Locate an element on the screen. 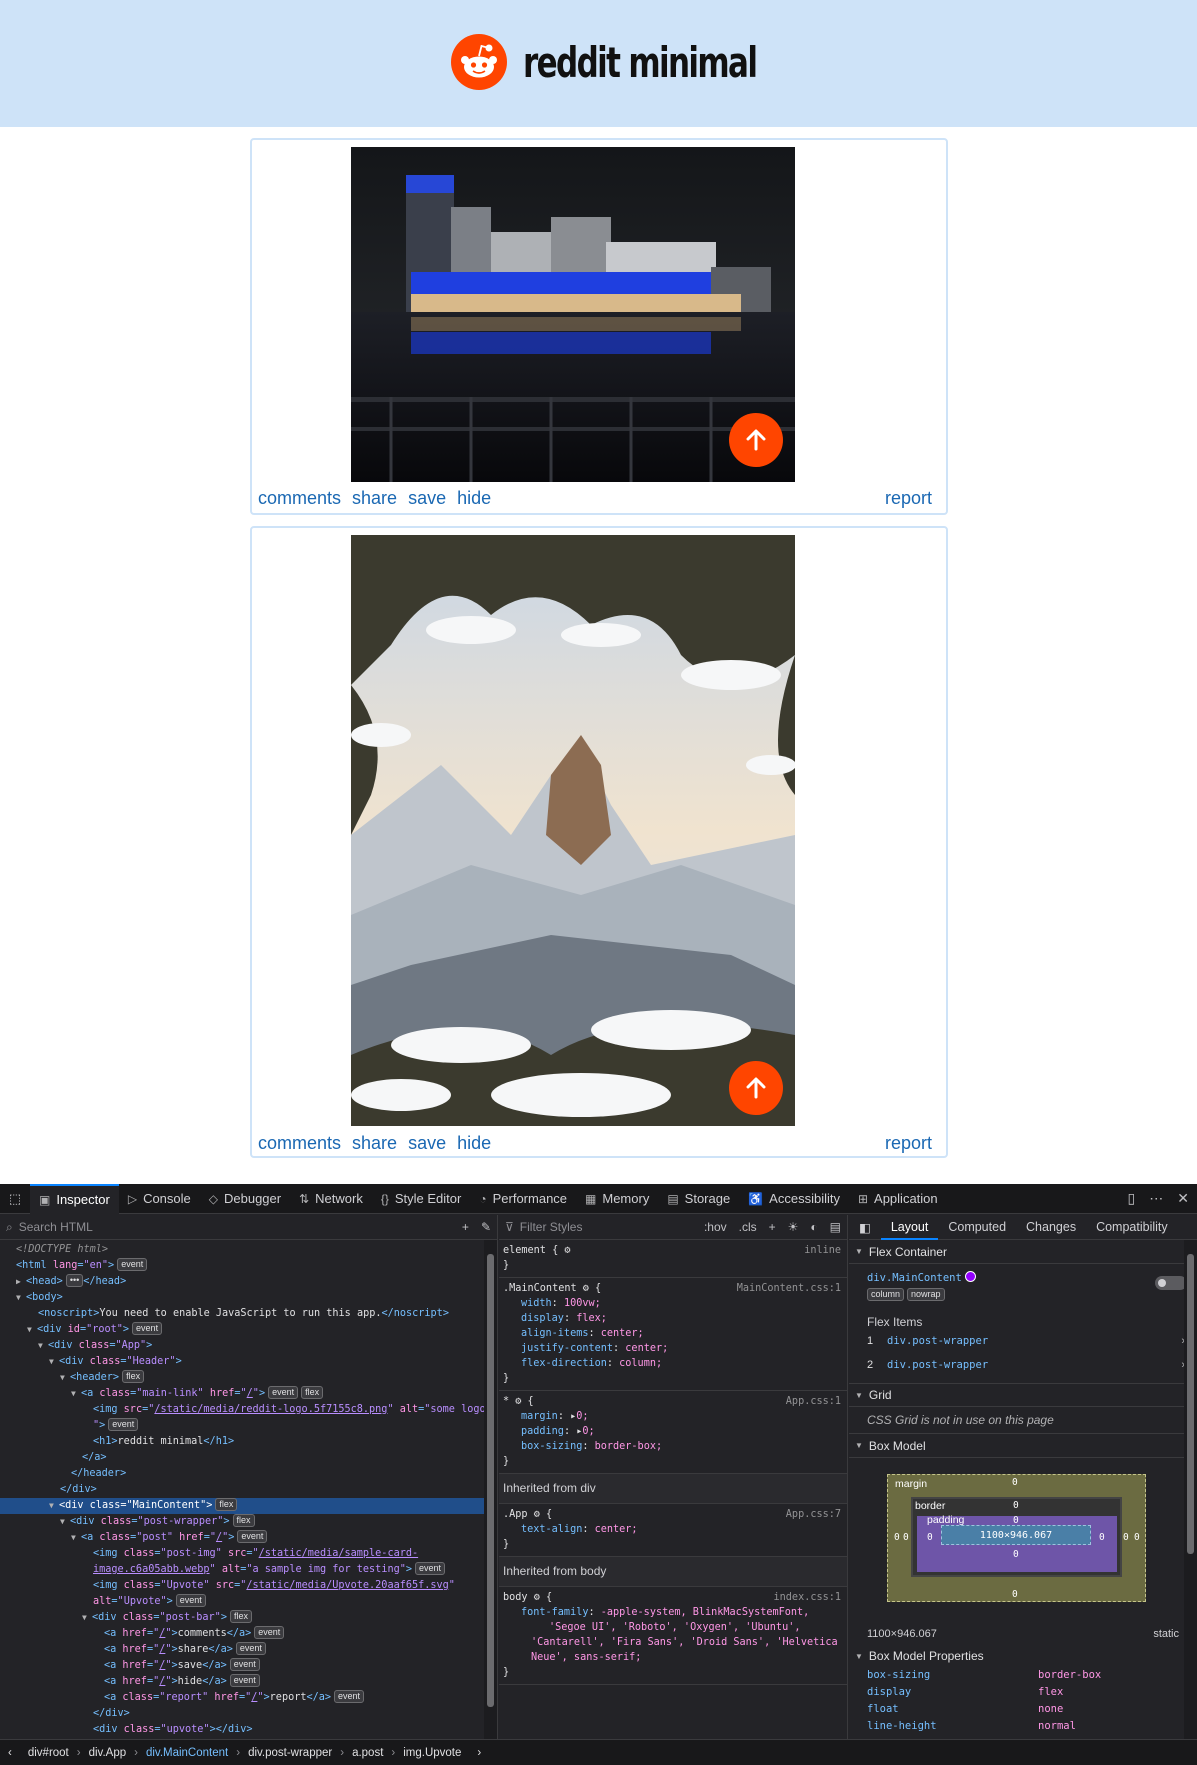  tab-inspector: ▣ Inspector is located at coordinates (74, 1198).